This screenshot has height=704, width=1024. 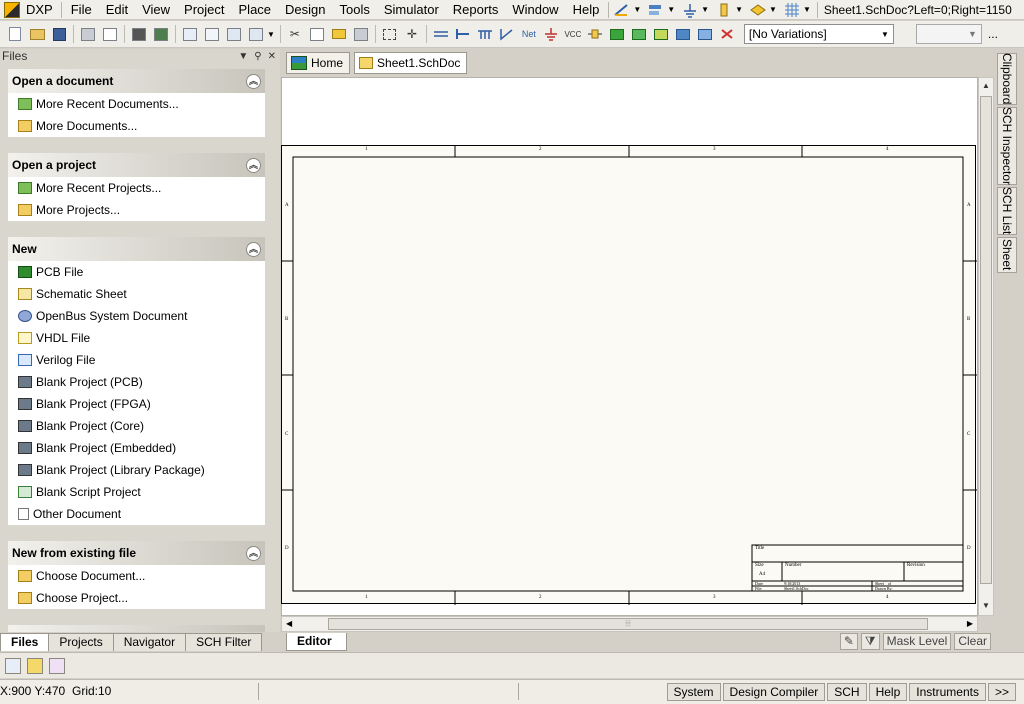 I want to click on list-item: Blank Project (PCB), so click(x=136, y=382).